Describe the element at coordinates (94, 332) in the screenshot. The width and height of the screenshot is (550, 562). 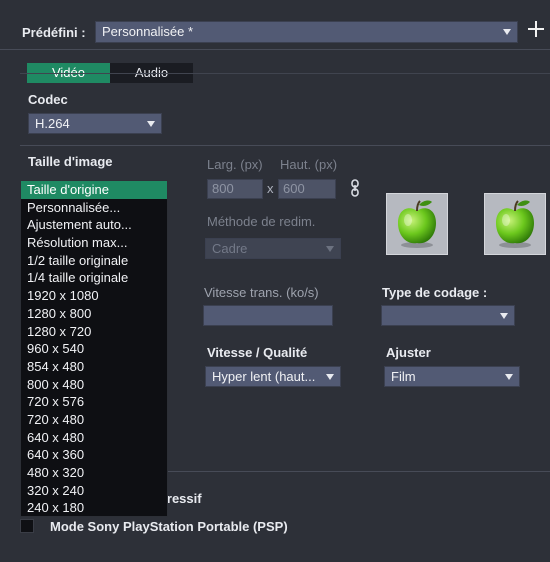
I see `list-item: 1280 x 720` at that location.